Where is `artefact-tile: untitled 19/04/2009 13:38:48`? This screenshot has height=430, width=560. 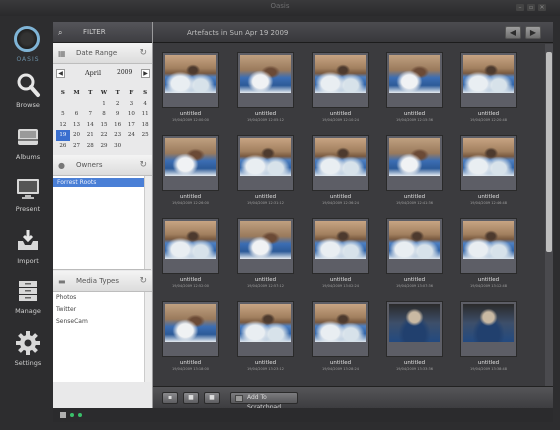 artefact-tile: untitled 19/04/2009 13:38:48 is located at coordinates (488, 337).